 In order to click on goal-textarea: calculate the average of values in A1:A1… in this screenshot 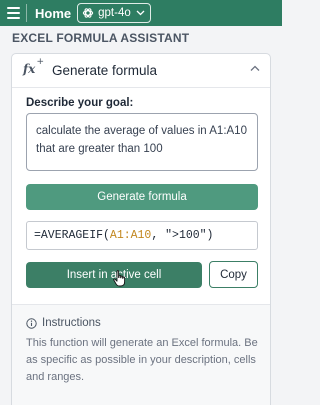, I will do `click(142, 142)`.